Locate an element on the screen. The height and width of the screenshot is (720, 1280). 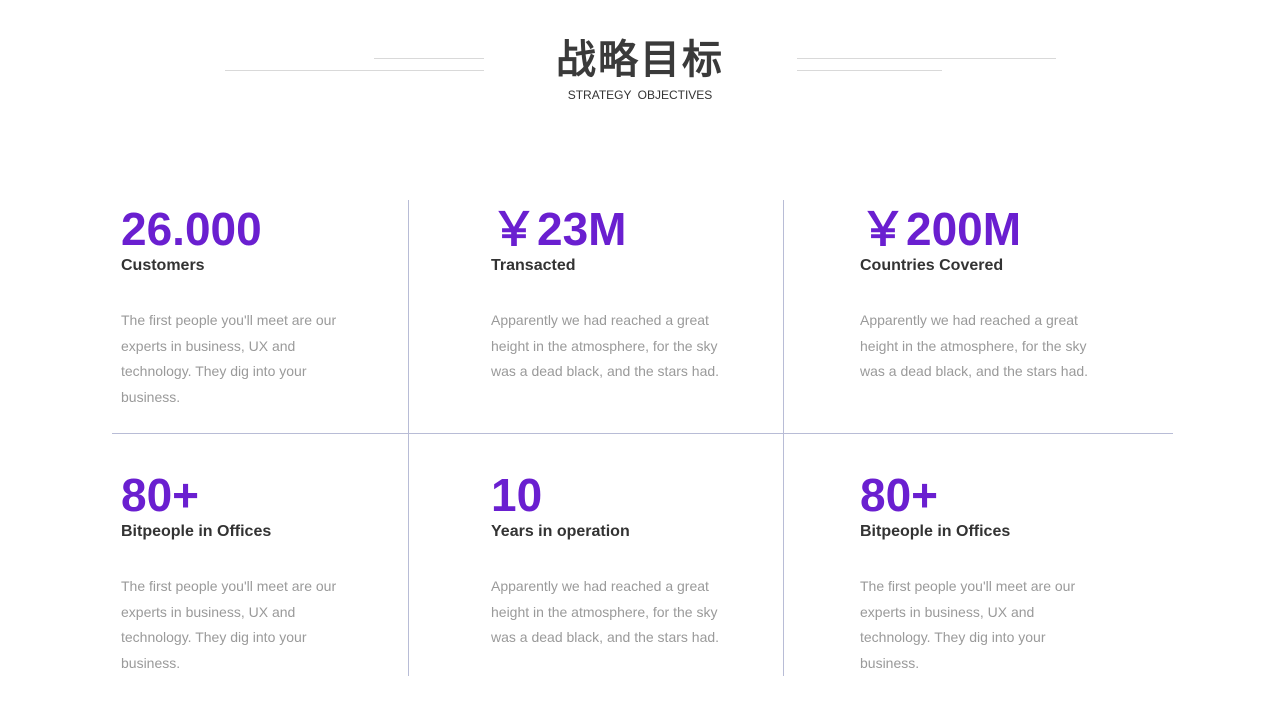
header: 战略目标 STRATEGY OBJECTIVES is located at coordinates (640, 69).